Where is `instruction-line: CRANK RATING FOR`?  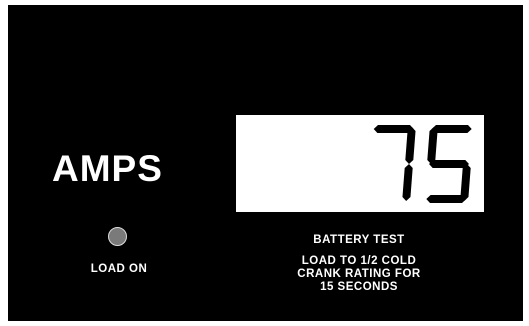
instruction-line: CRANK RATING FOR is located at coordinates (359, 274).